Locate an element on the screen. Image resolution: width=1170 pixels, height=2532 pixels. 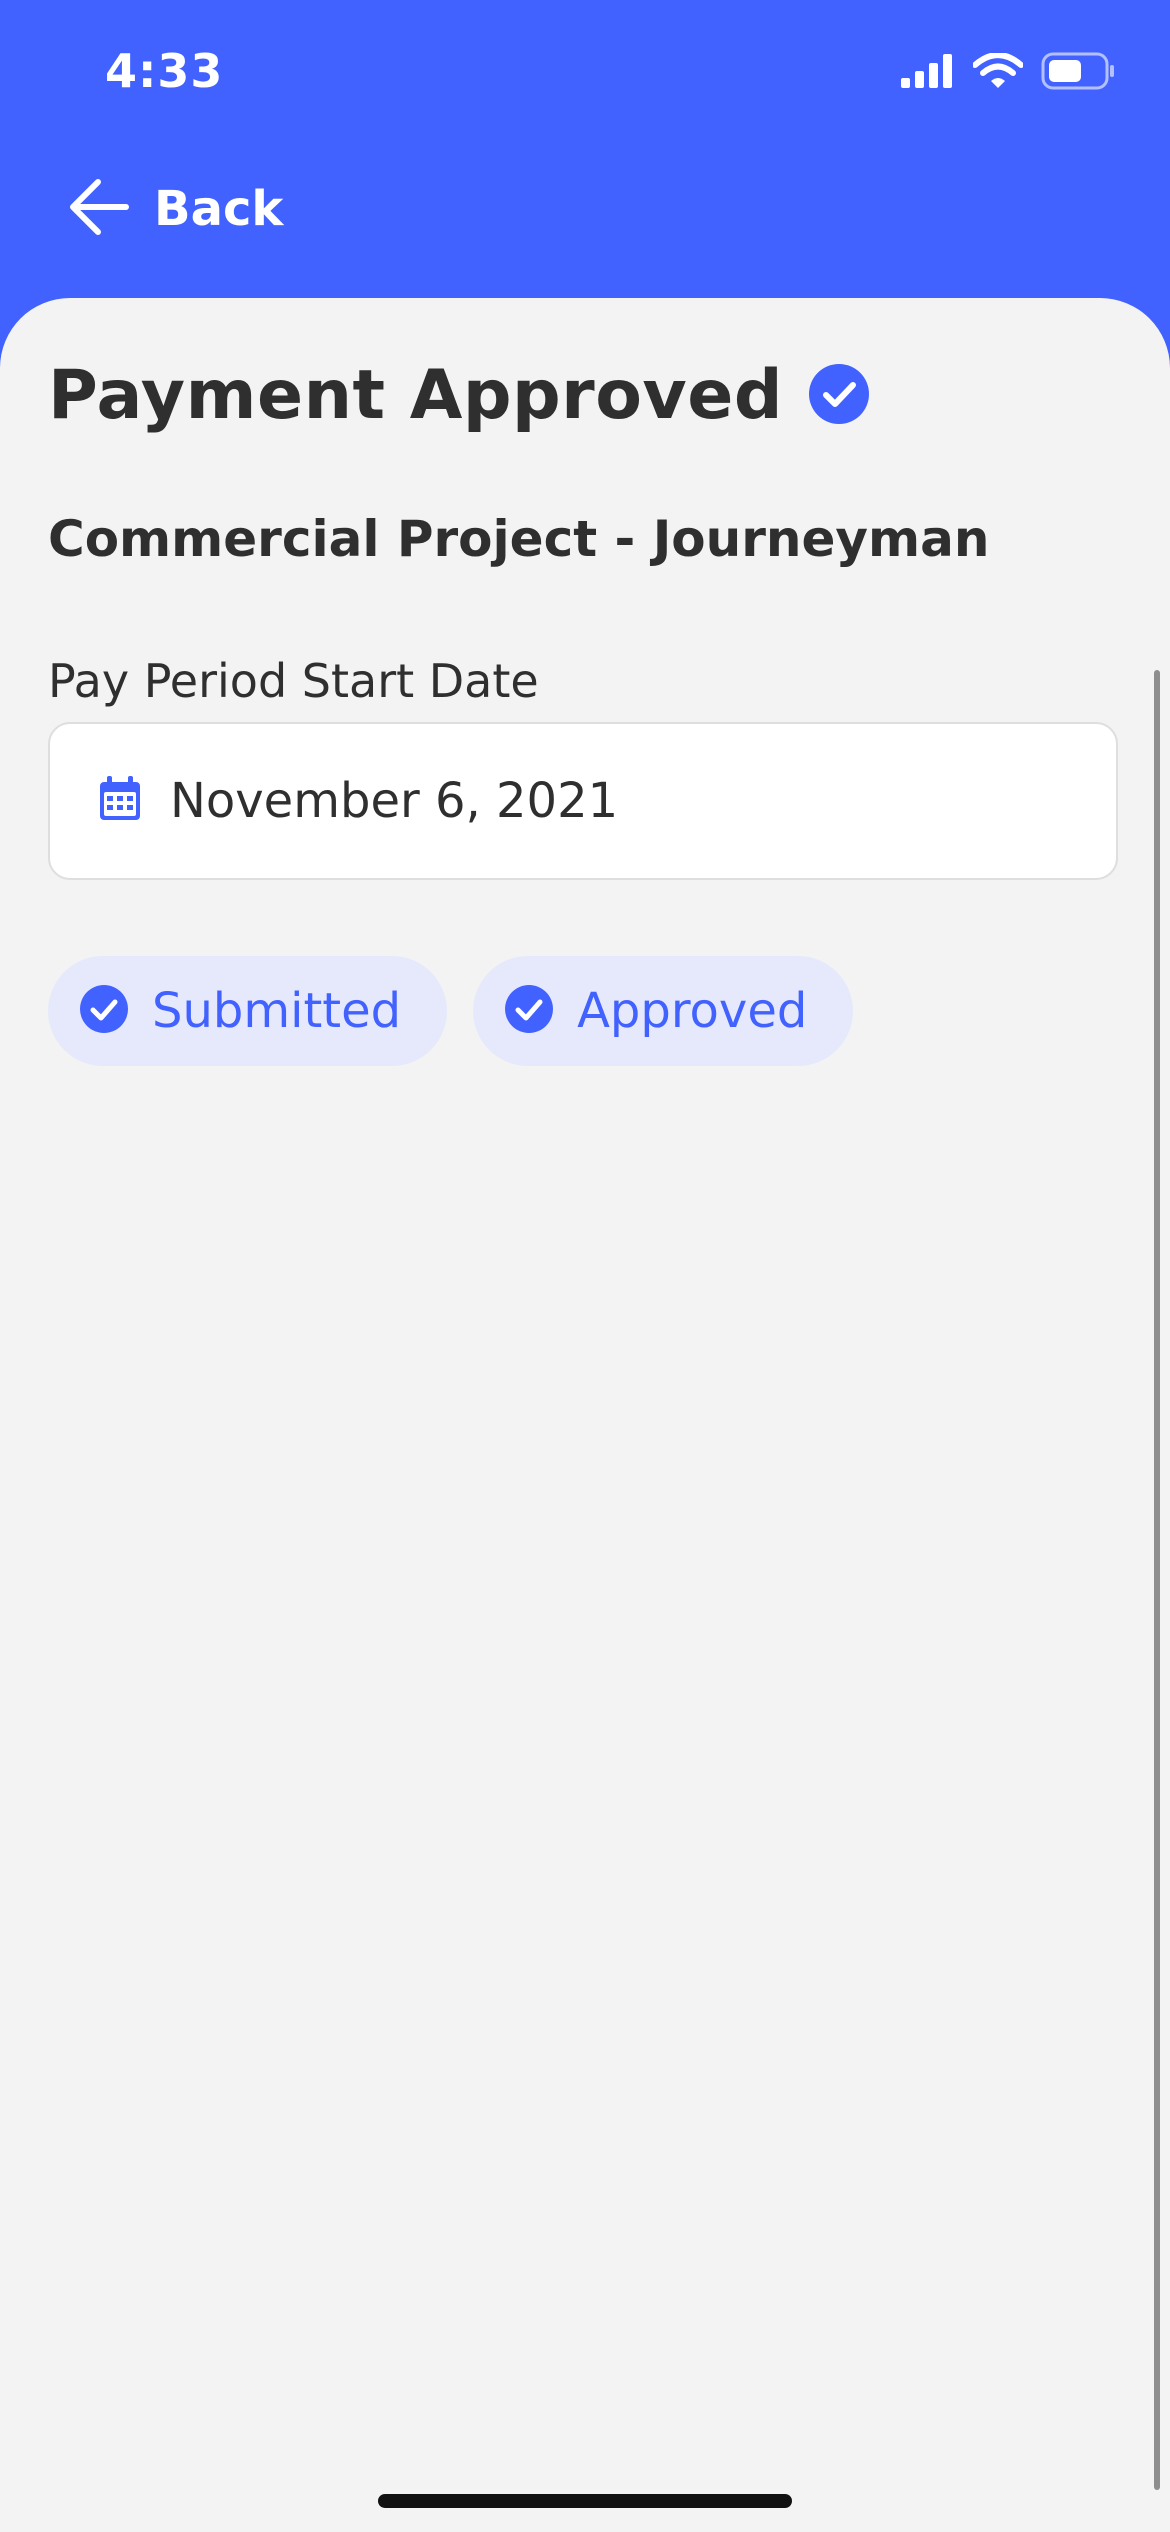
arrow-left-icon is located at coordinates (99, 209).